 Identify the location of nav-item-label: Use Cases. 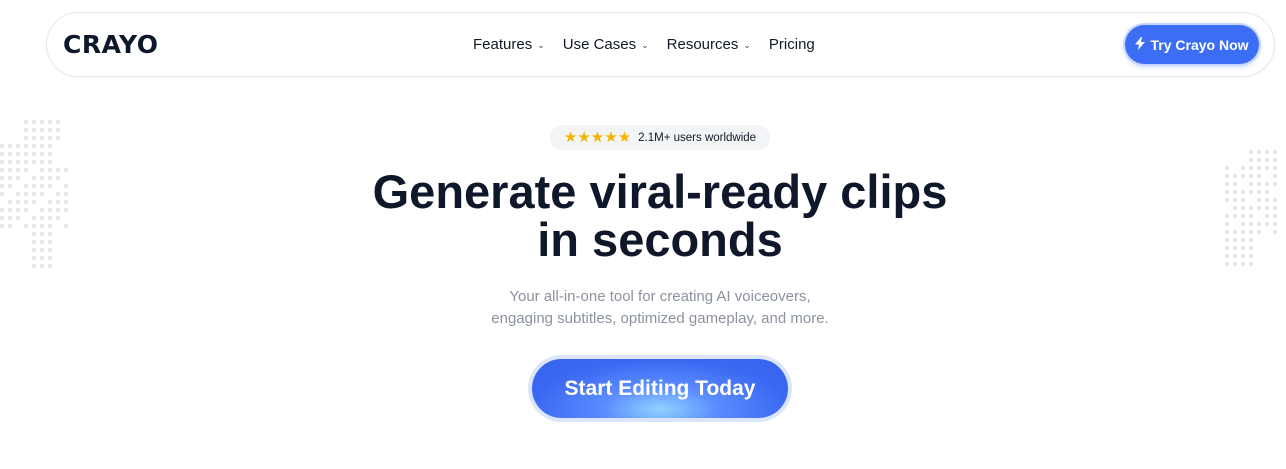
(599, 44).